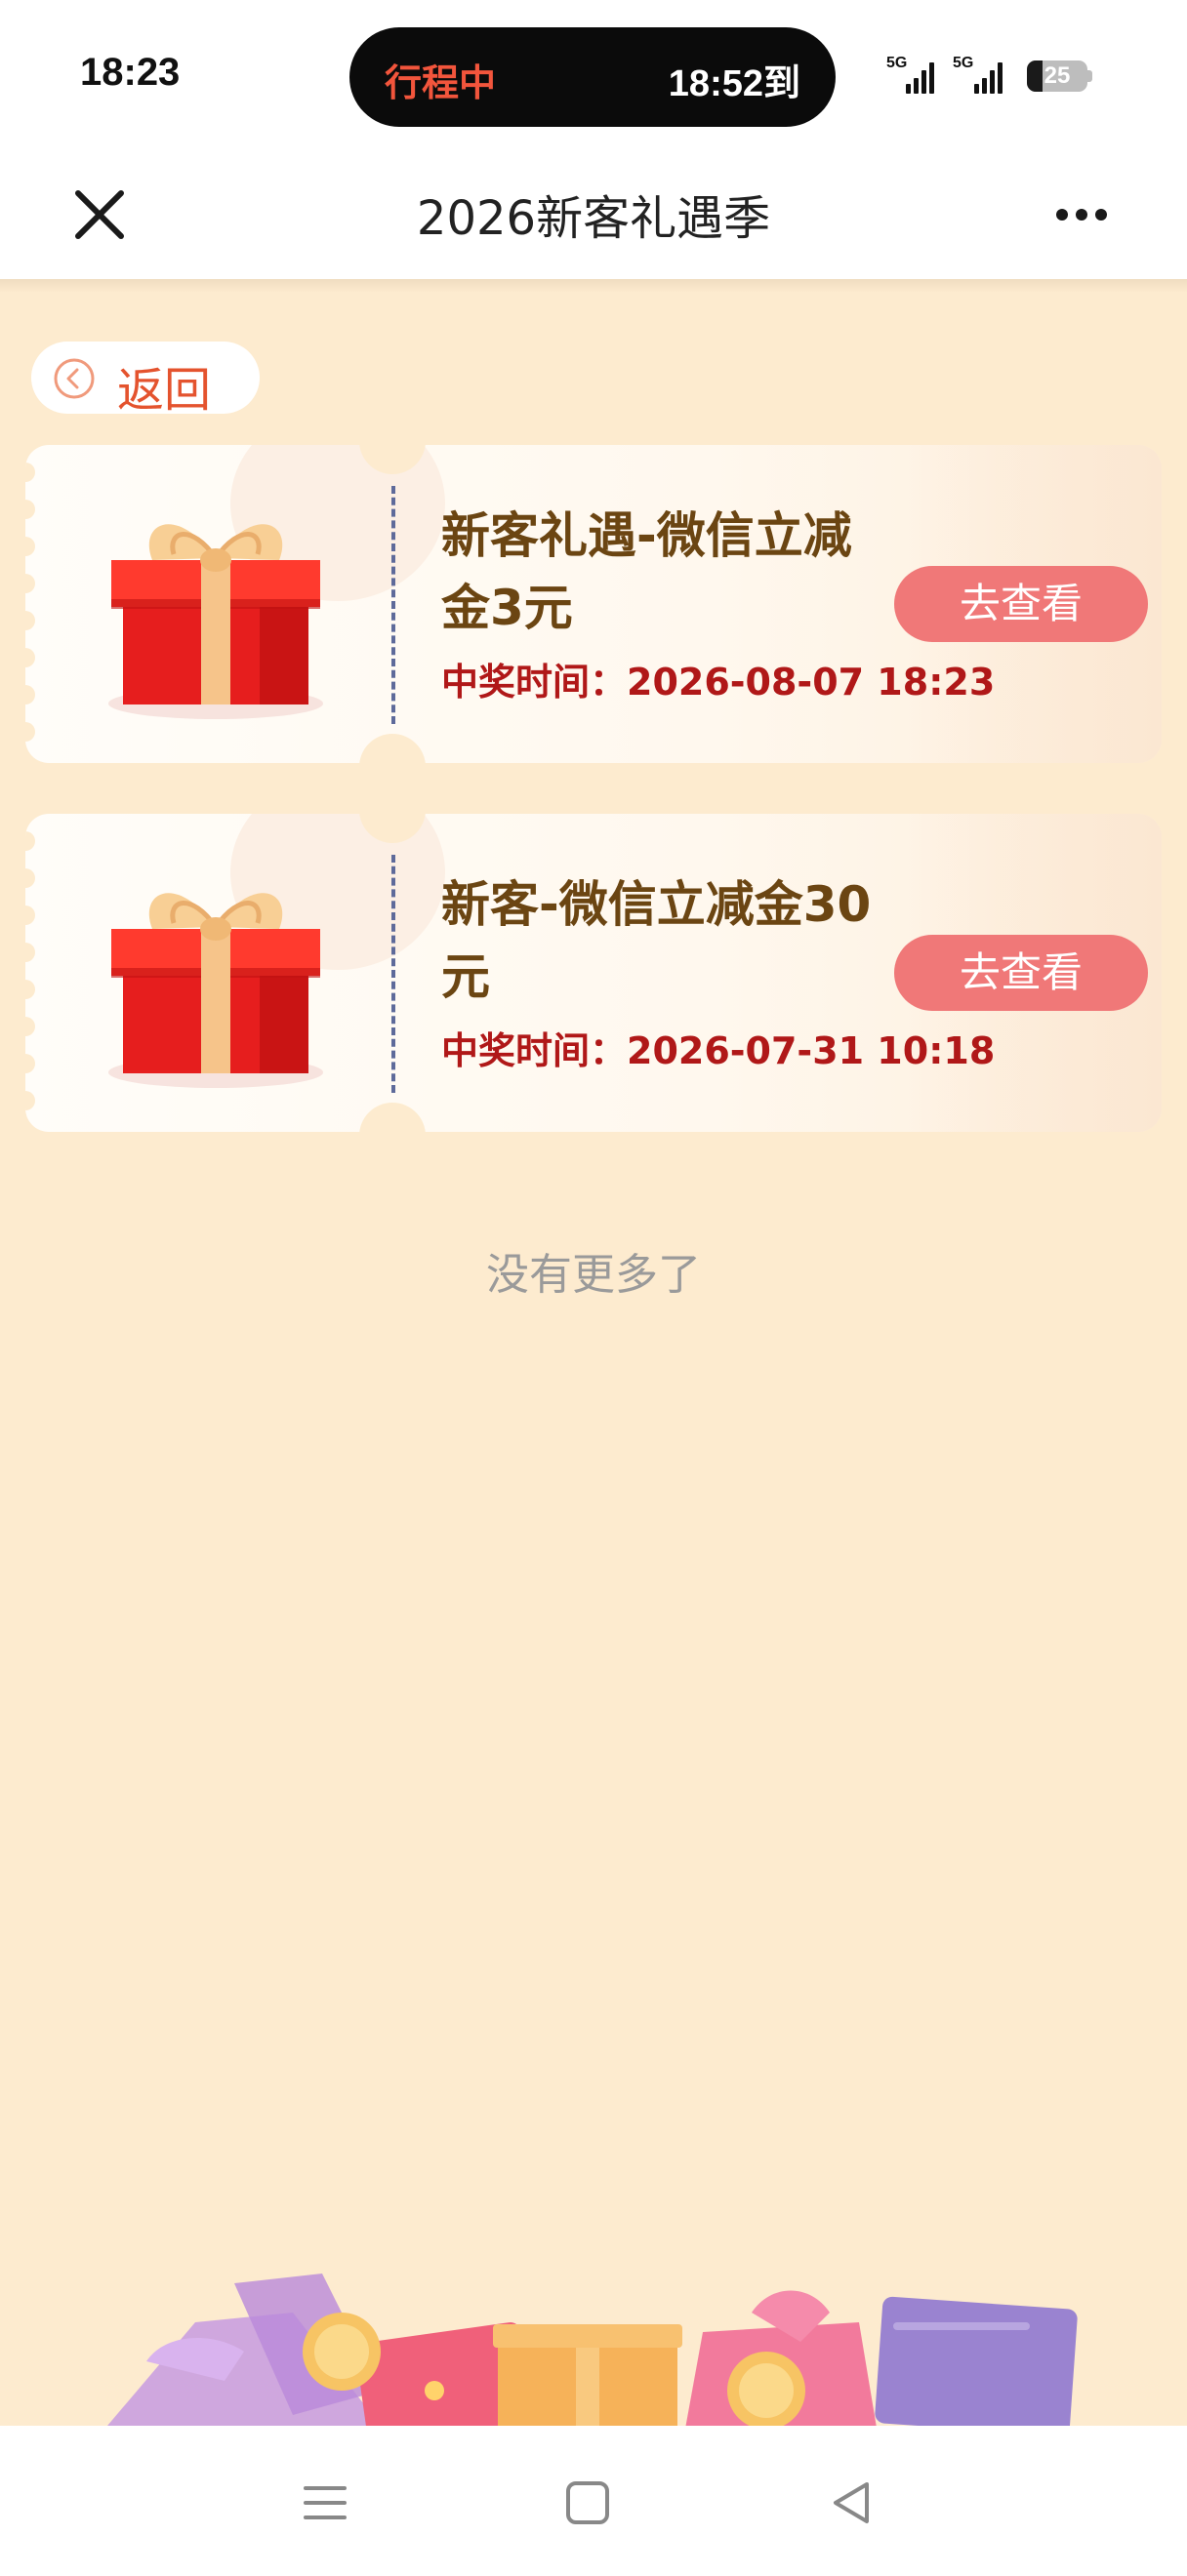 This screenshot has height=2576, width=1187. Describe the element at coordinates (441, 82) in the screenshot. I see `trip-status: 行程中` at that location.